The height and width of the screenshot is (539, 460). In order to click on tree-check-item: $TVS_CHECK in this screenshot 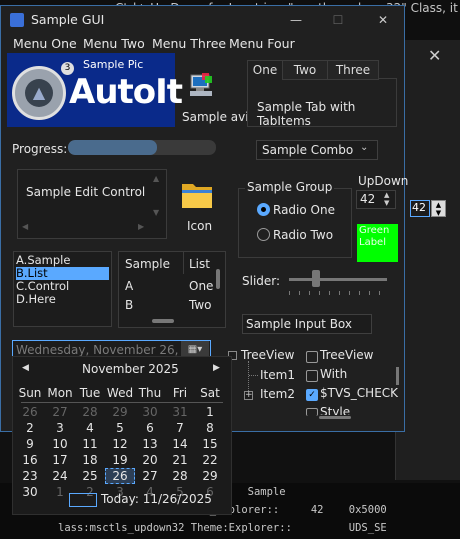, I will do `click(359, 393)`.